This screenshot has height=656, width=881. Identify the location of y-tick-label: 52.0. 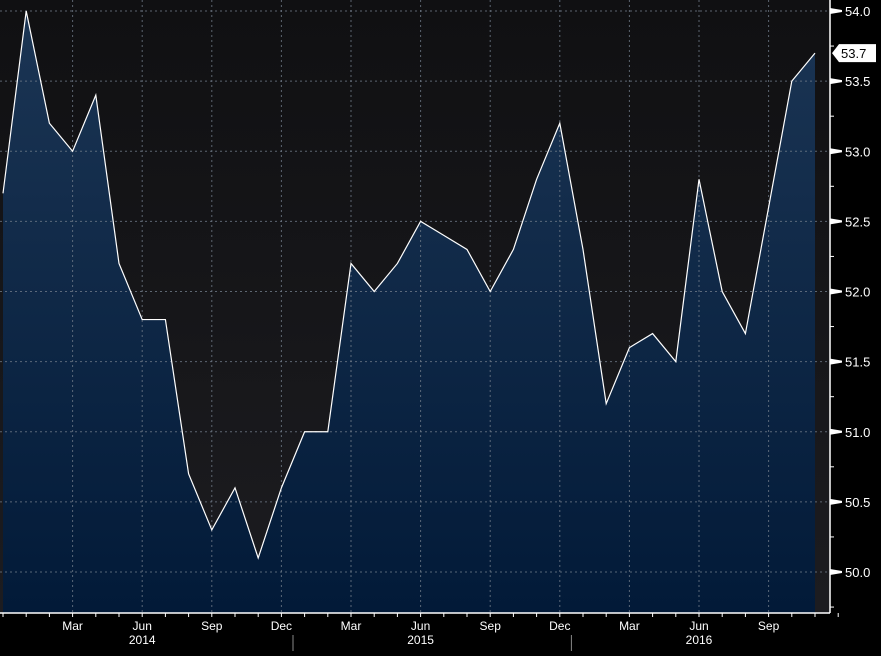
(857, 292).